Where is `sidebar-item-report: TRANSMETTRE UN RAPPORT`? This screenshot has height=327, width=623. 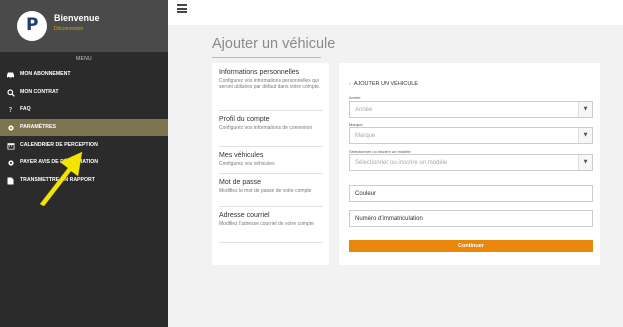
sidebar-item-report: TRANSMETTRE UN RAPPORT is located at coordinates (84, 180).